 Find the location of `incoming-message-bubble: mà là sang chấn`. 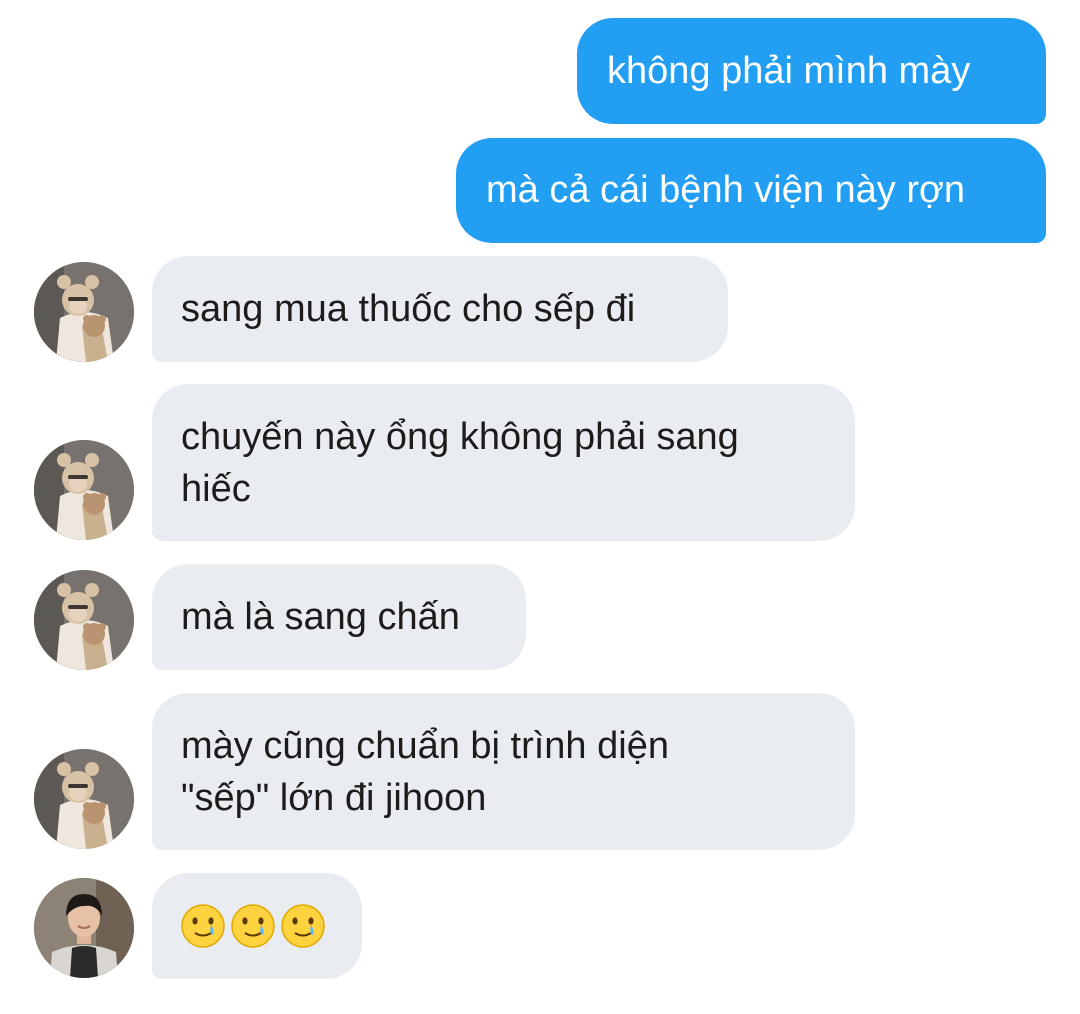

incoming-message-bubble: mà là sang chấn is located at coordinates (339, 617).